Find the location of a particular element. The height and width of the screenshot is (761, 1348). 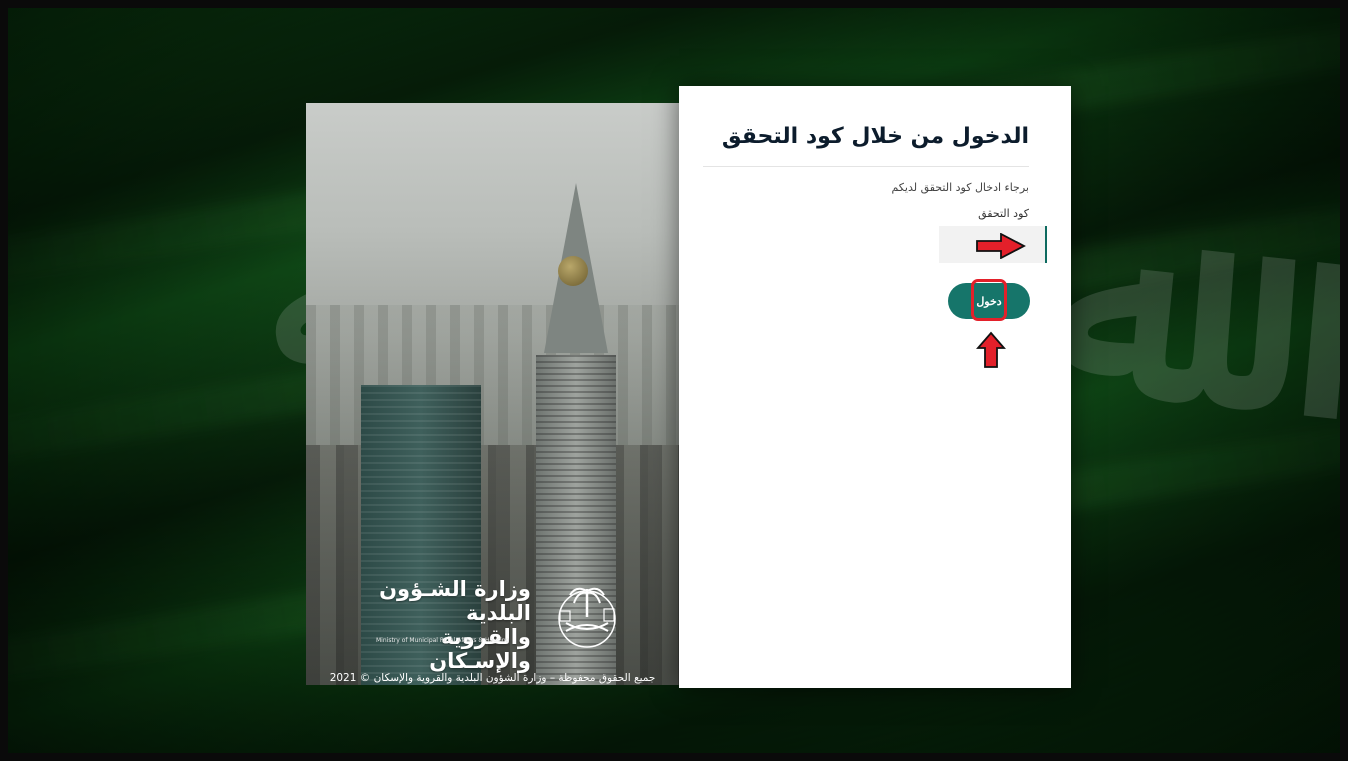

ministry-name-line1: وزارة الشـؤون البلدية is located at coordinates (455, 601).